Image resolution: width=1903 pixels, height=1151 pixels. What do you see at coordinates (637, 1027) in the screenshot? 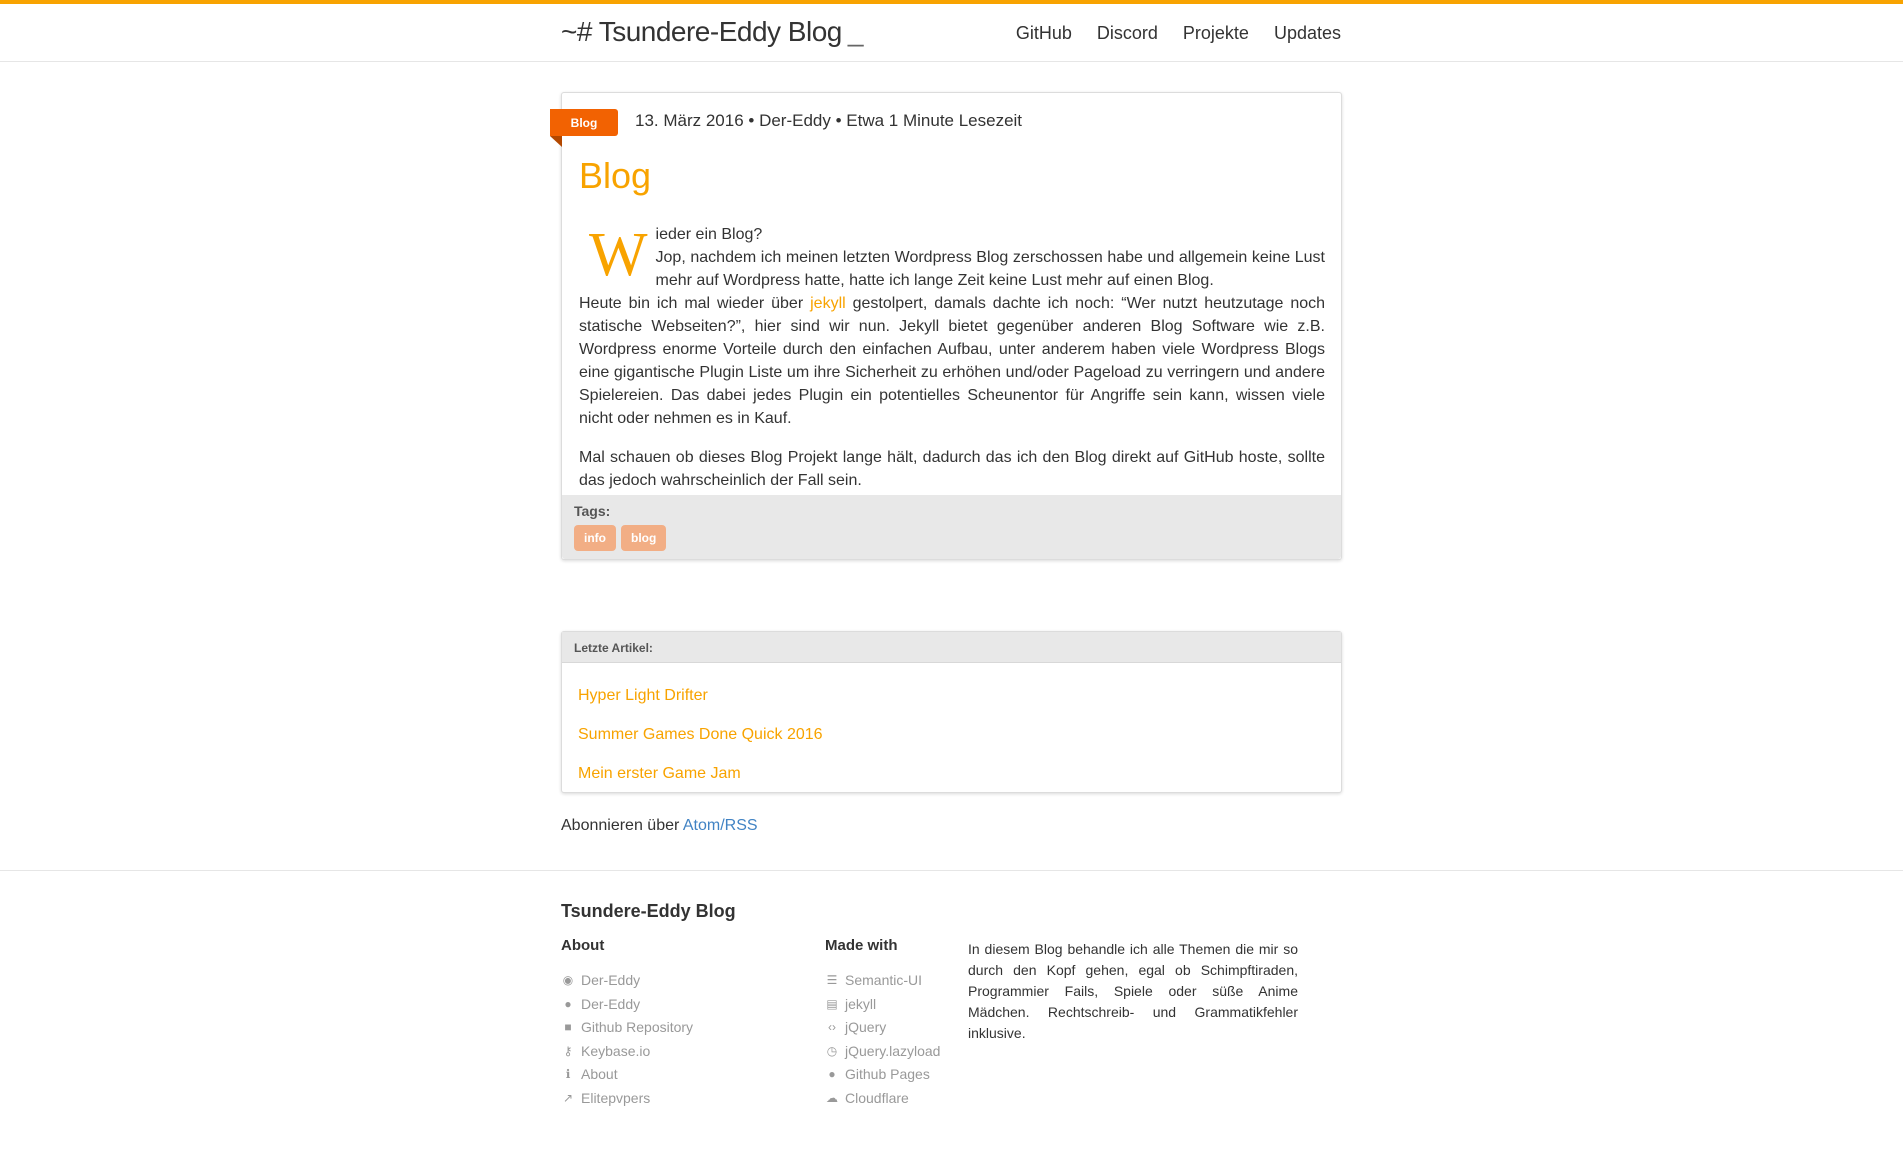
I see `footer-link-label: Github Repository` at bounding box center [637, 1027].